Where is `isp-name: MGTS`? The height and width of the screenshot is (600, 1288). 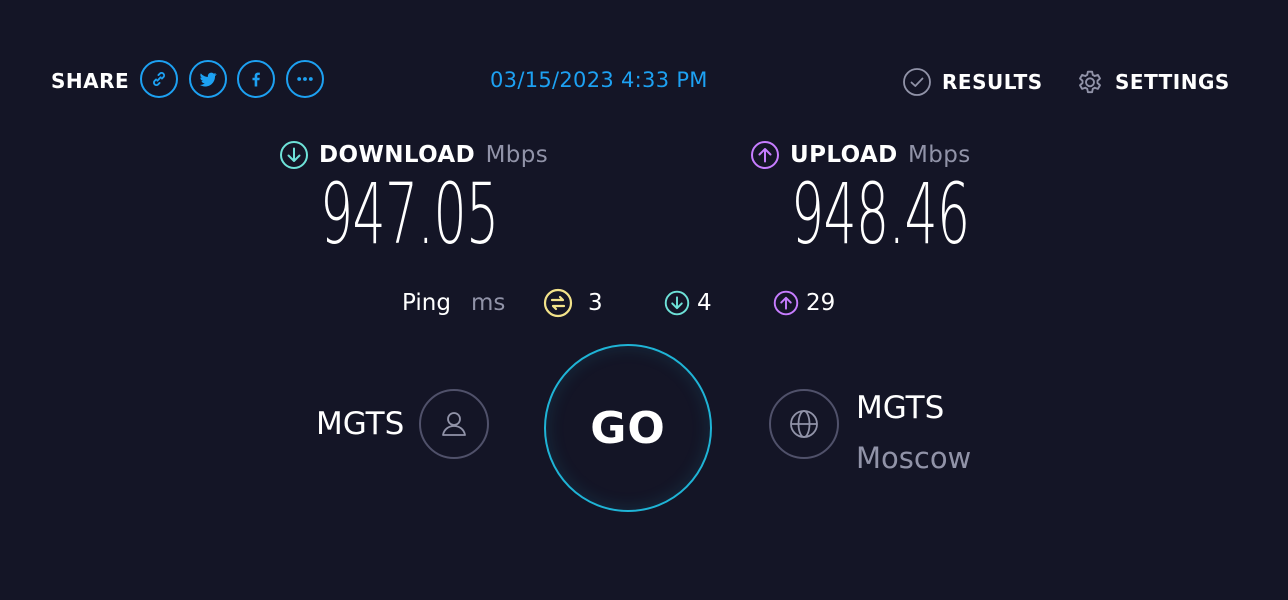 isp-name: MGTS is located at coordinates (360, 424).